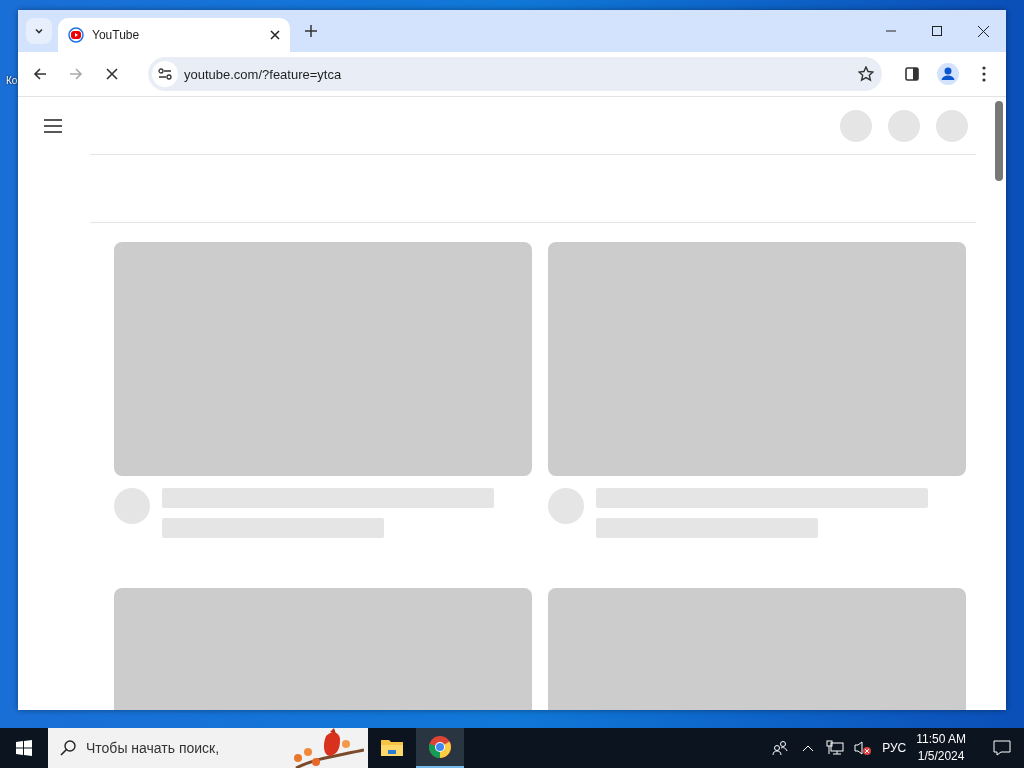 The image size is (1024, 768). Describe the element at coordinates (937, 31) in the screenshot. I see `maximize-icon` at that location.